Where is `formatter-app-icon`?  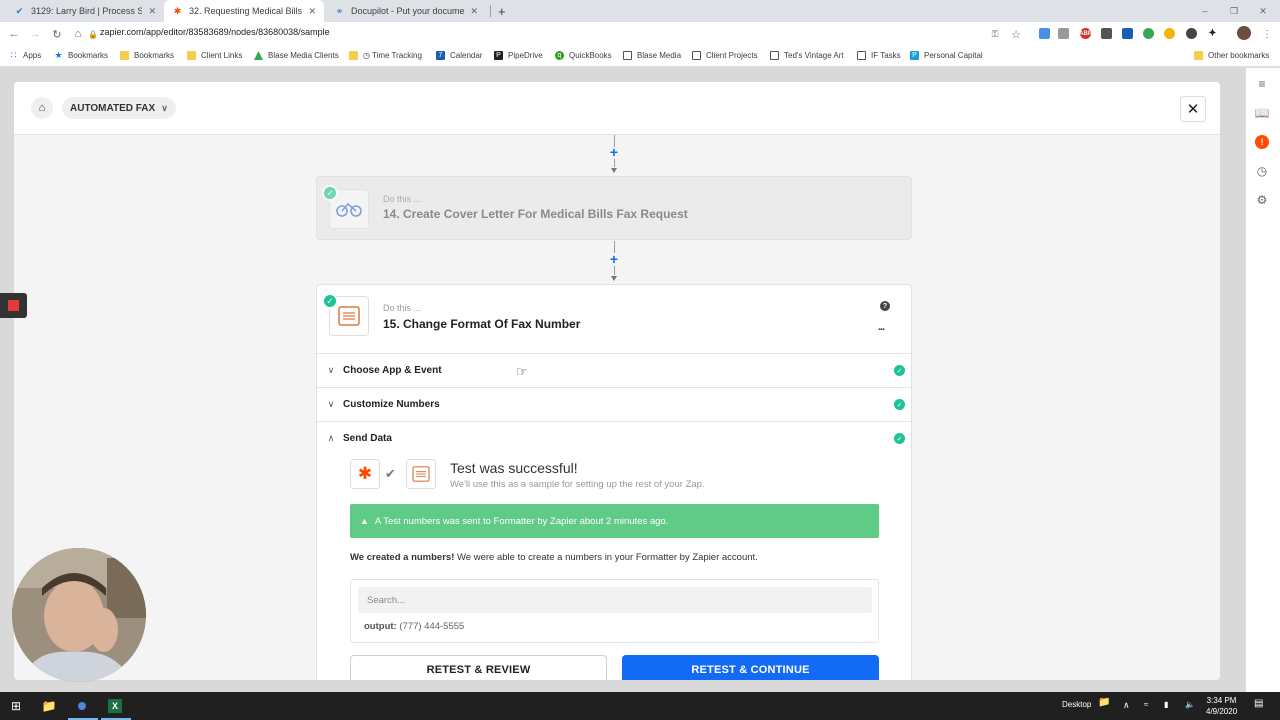 formatter-app-icon is located at coordinates (421, 474).